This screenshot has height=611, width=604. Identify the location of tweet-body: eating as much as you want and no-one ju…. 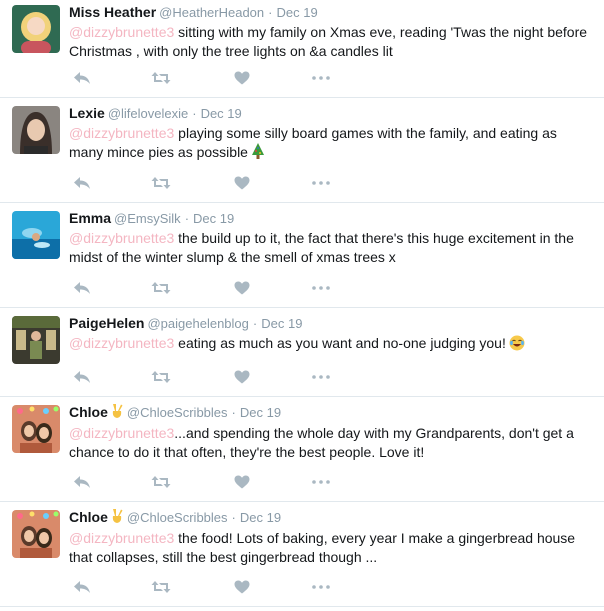
(340, 343).